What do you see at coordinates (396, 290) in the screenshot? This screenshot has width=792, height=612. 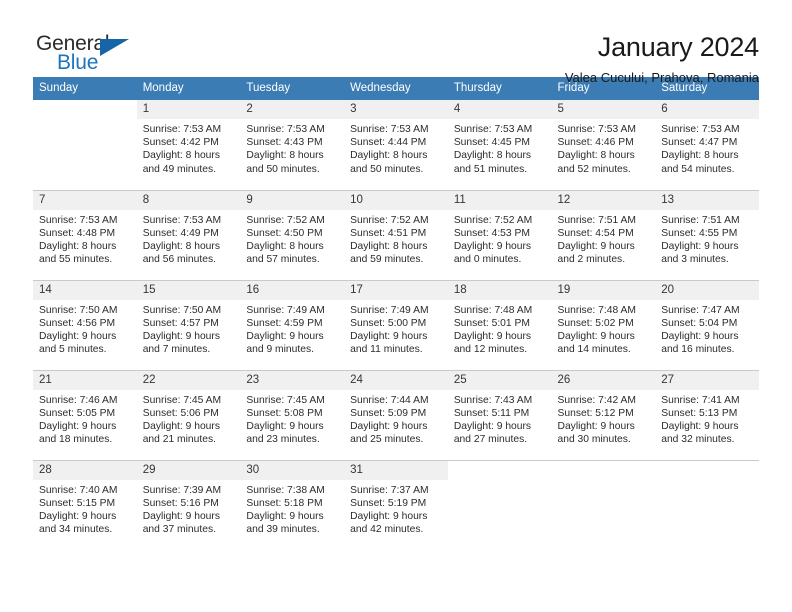 I see `day-number: 17` at bounding box center [396, 290].